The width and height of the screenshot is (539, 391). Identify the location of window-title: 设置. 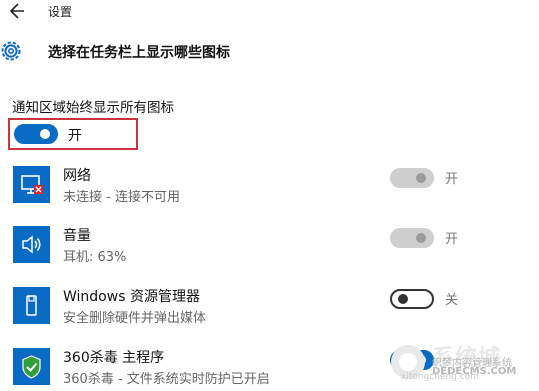
(60, 12).